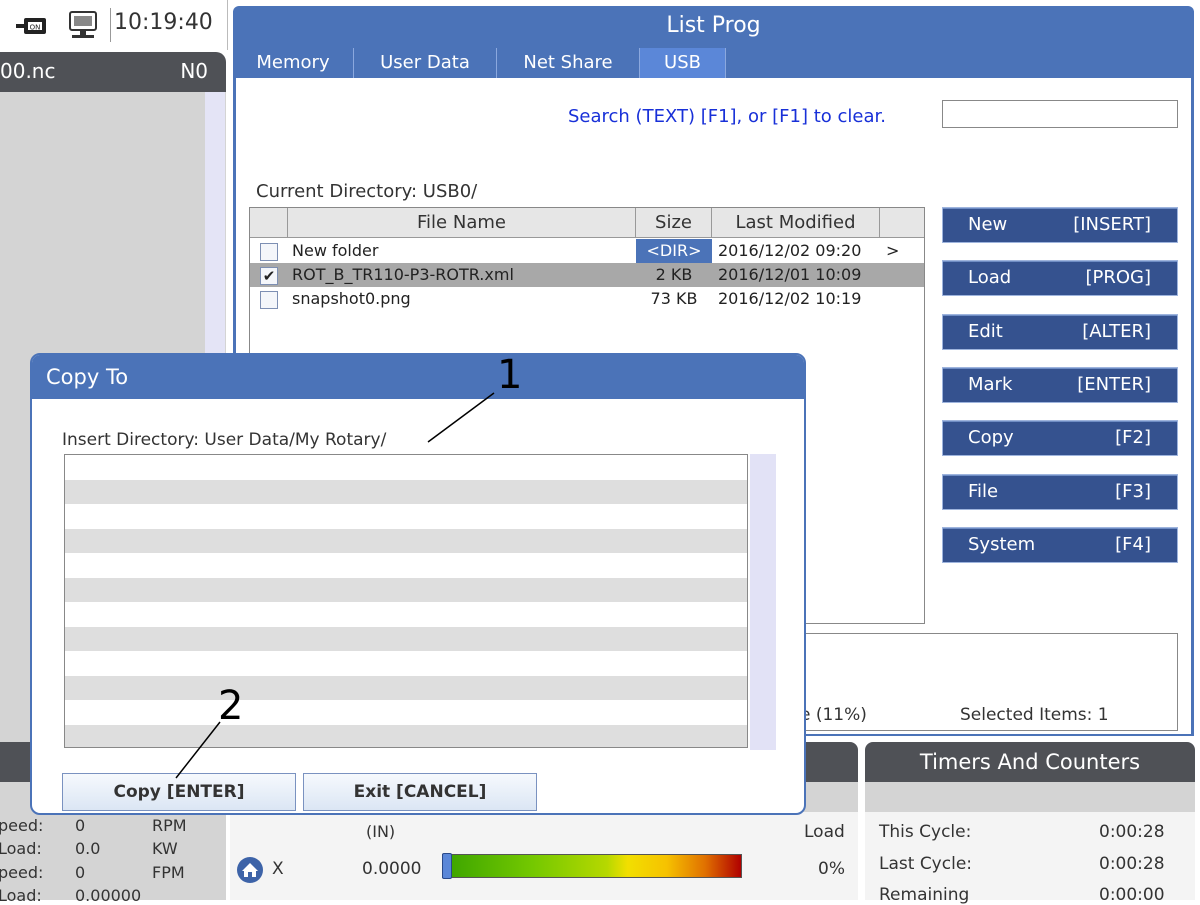 The height and width of the screenshot is (905, 1200). What do you see at coordinates (335, 585) in the screenshot?
I see `callout-lines` at bounding box center [335, 585].